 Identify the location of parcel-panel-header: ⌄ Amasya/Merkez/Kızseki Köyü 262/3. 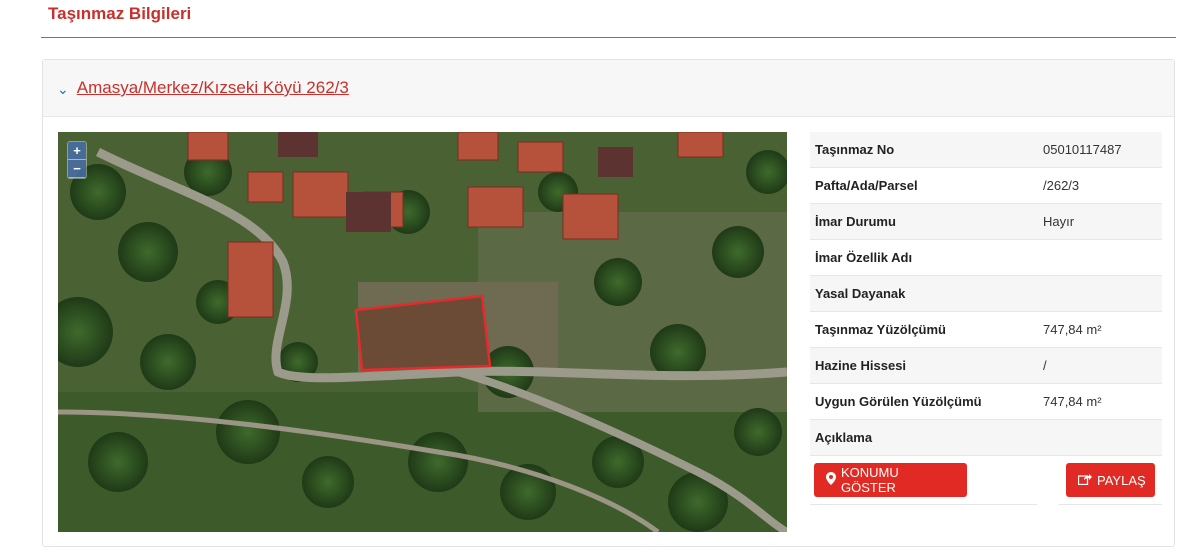
(608, 88).